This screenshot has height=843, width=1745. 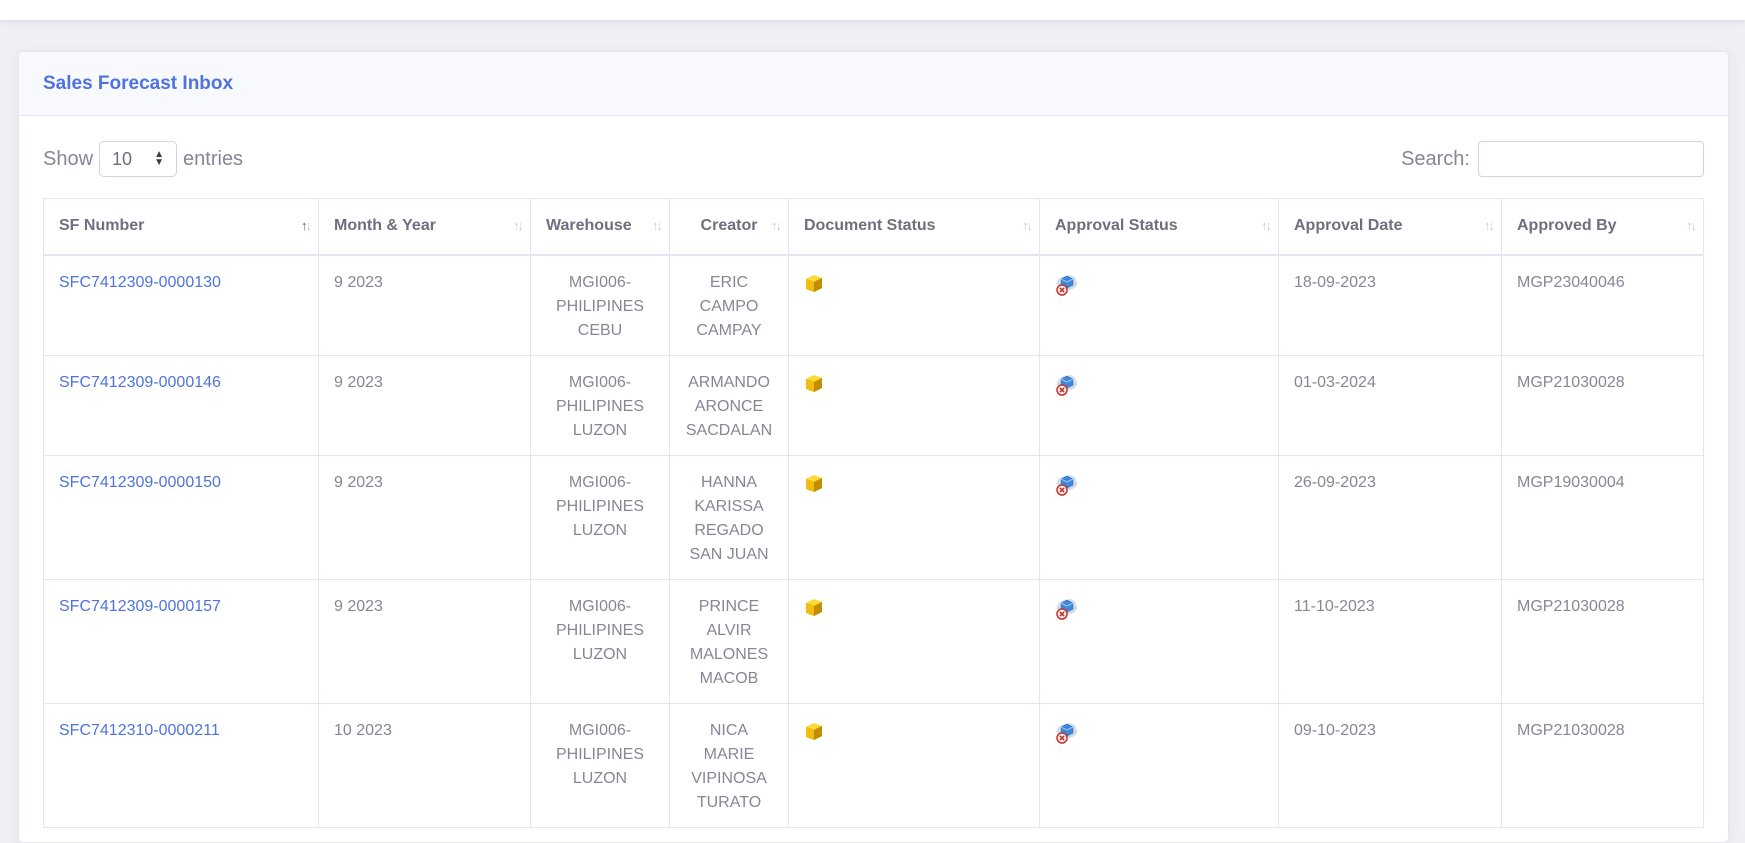 I want to click on search-control: Search:, so click(x=1552, y=159).